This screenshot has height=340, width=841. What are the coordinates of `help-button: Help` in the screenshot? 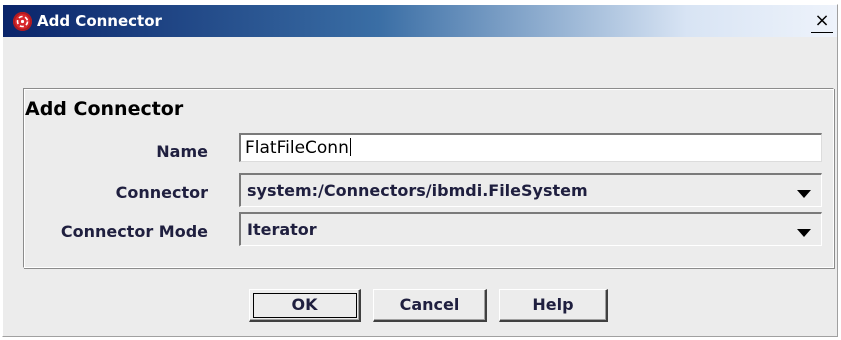 It's located at (553, 305).